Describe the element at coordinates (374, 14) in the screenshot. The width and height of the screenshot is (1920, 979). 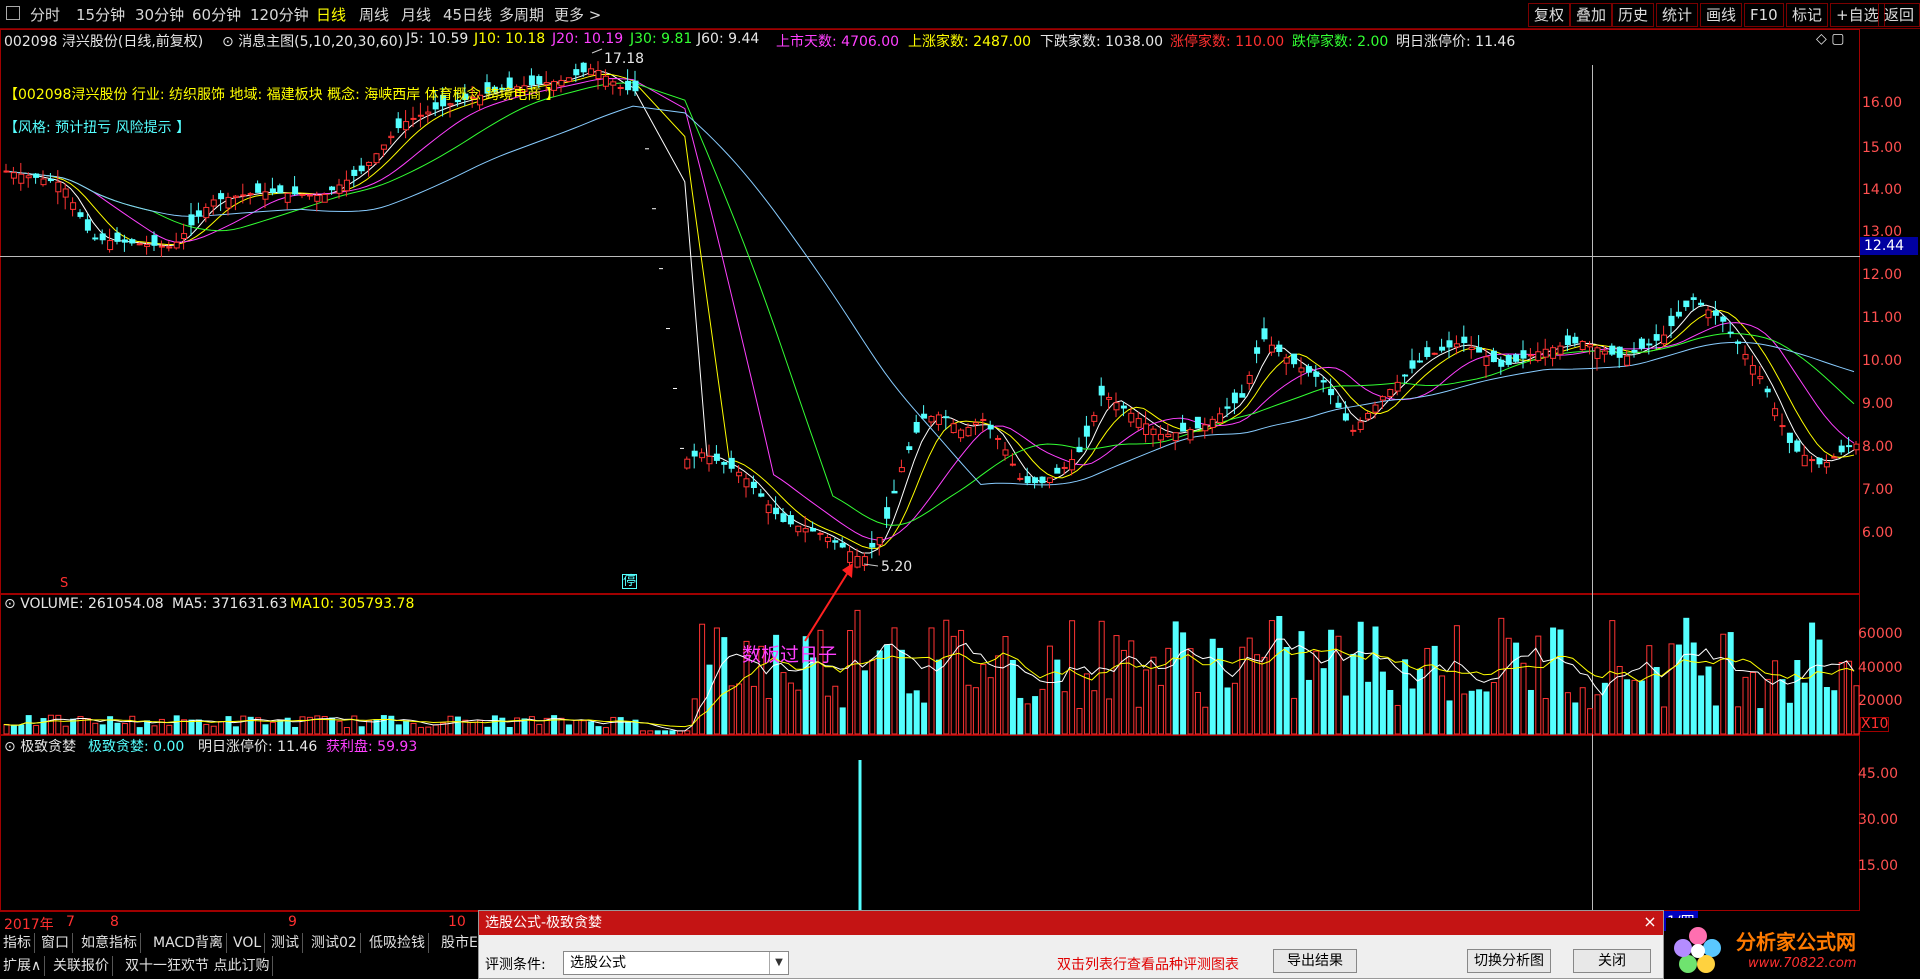
I see `tab-period-weekly: 周线` at that location.